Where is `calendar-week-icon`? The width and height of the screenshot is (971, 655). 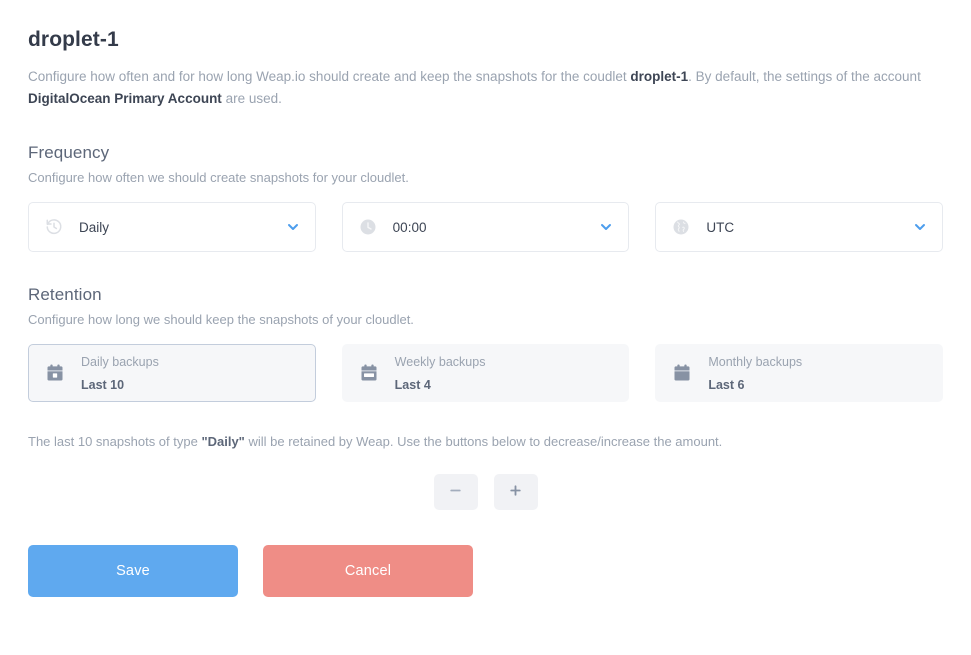
calendar-week-icon is located at coordinates (369, 373).